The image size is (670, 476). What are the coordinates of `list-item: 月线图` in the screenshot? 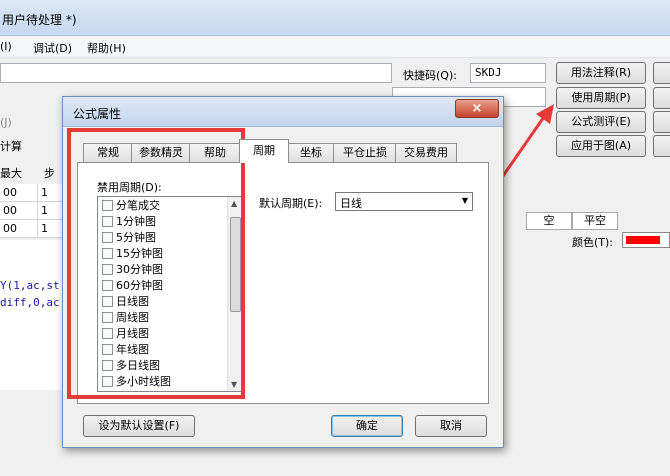 It's located at (125, 334).